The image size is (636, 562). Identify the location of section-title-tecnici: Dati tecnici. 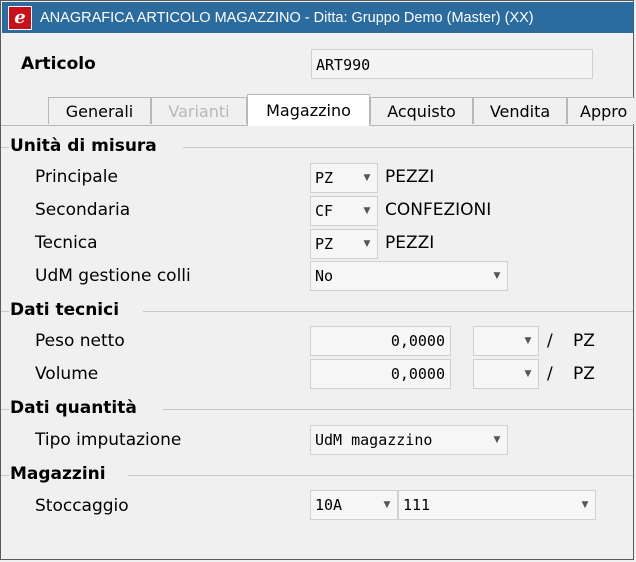
(65, 310).